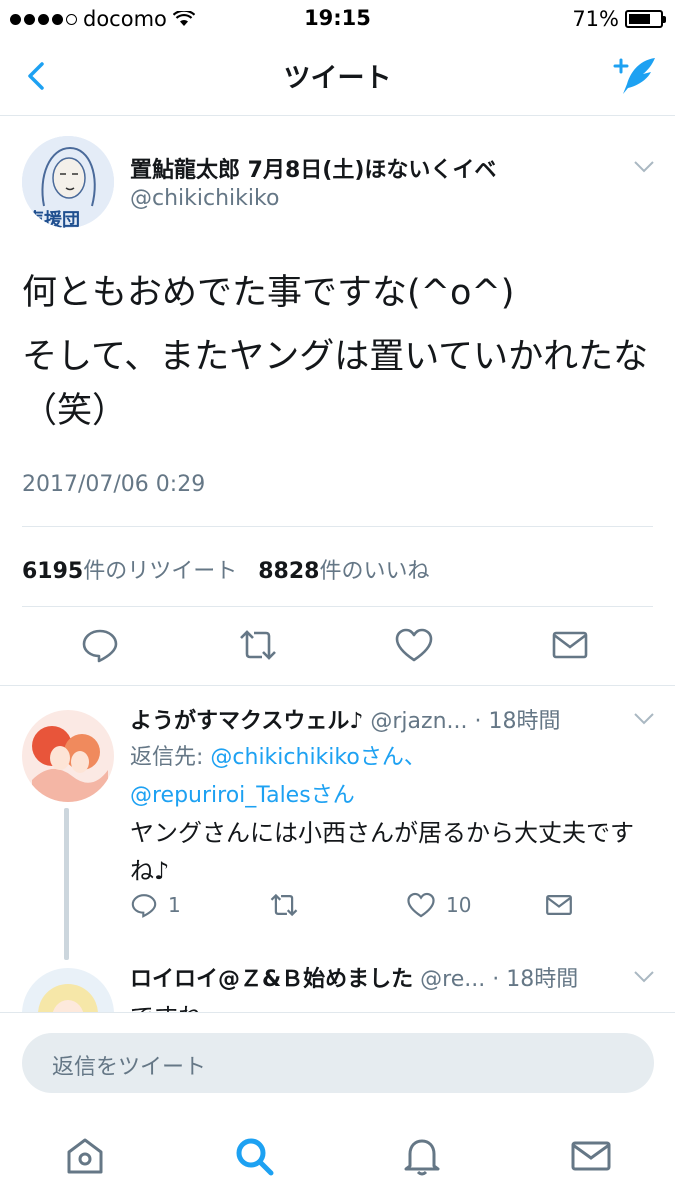  What do you see at coordinates (160, 571) in the screenshot?
I see `retweet-label: 件のリツイート` at bounding box center [160, 571].